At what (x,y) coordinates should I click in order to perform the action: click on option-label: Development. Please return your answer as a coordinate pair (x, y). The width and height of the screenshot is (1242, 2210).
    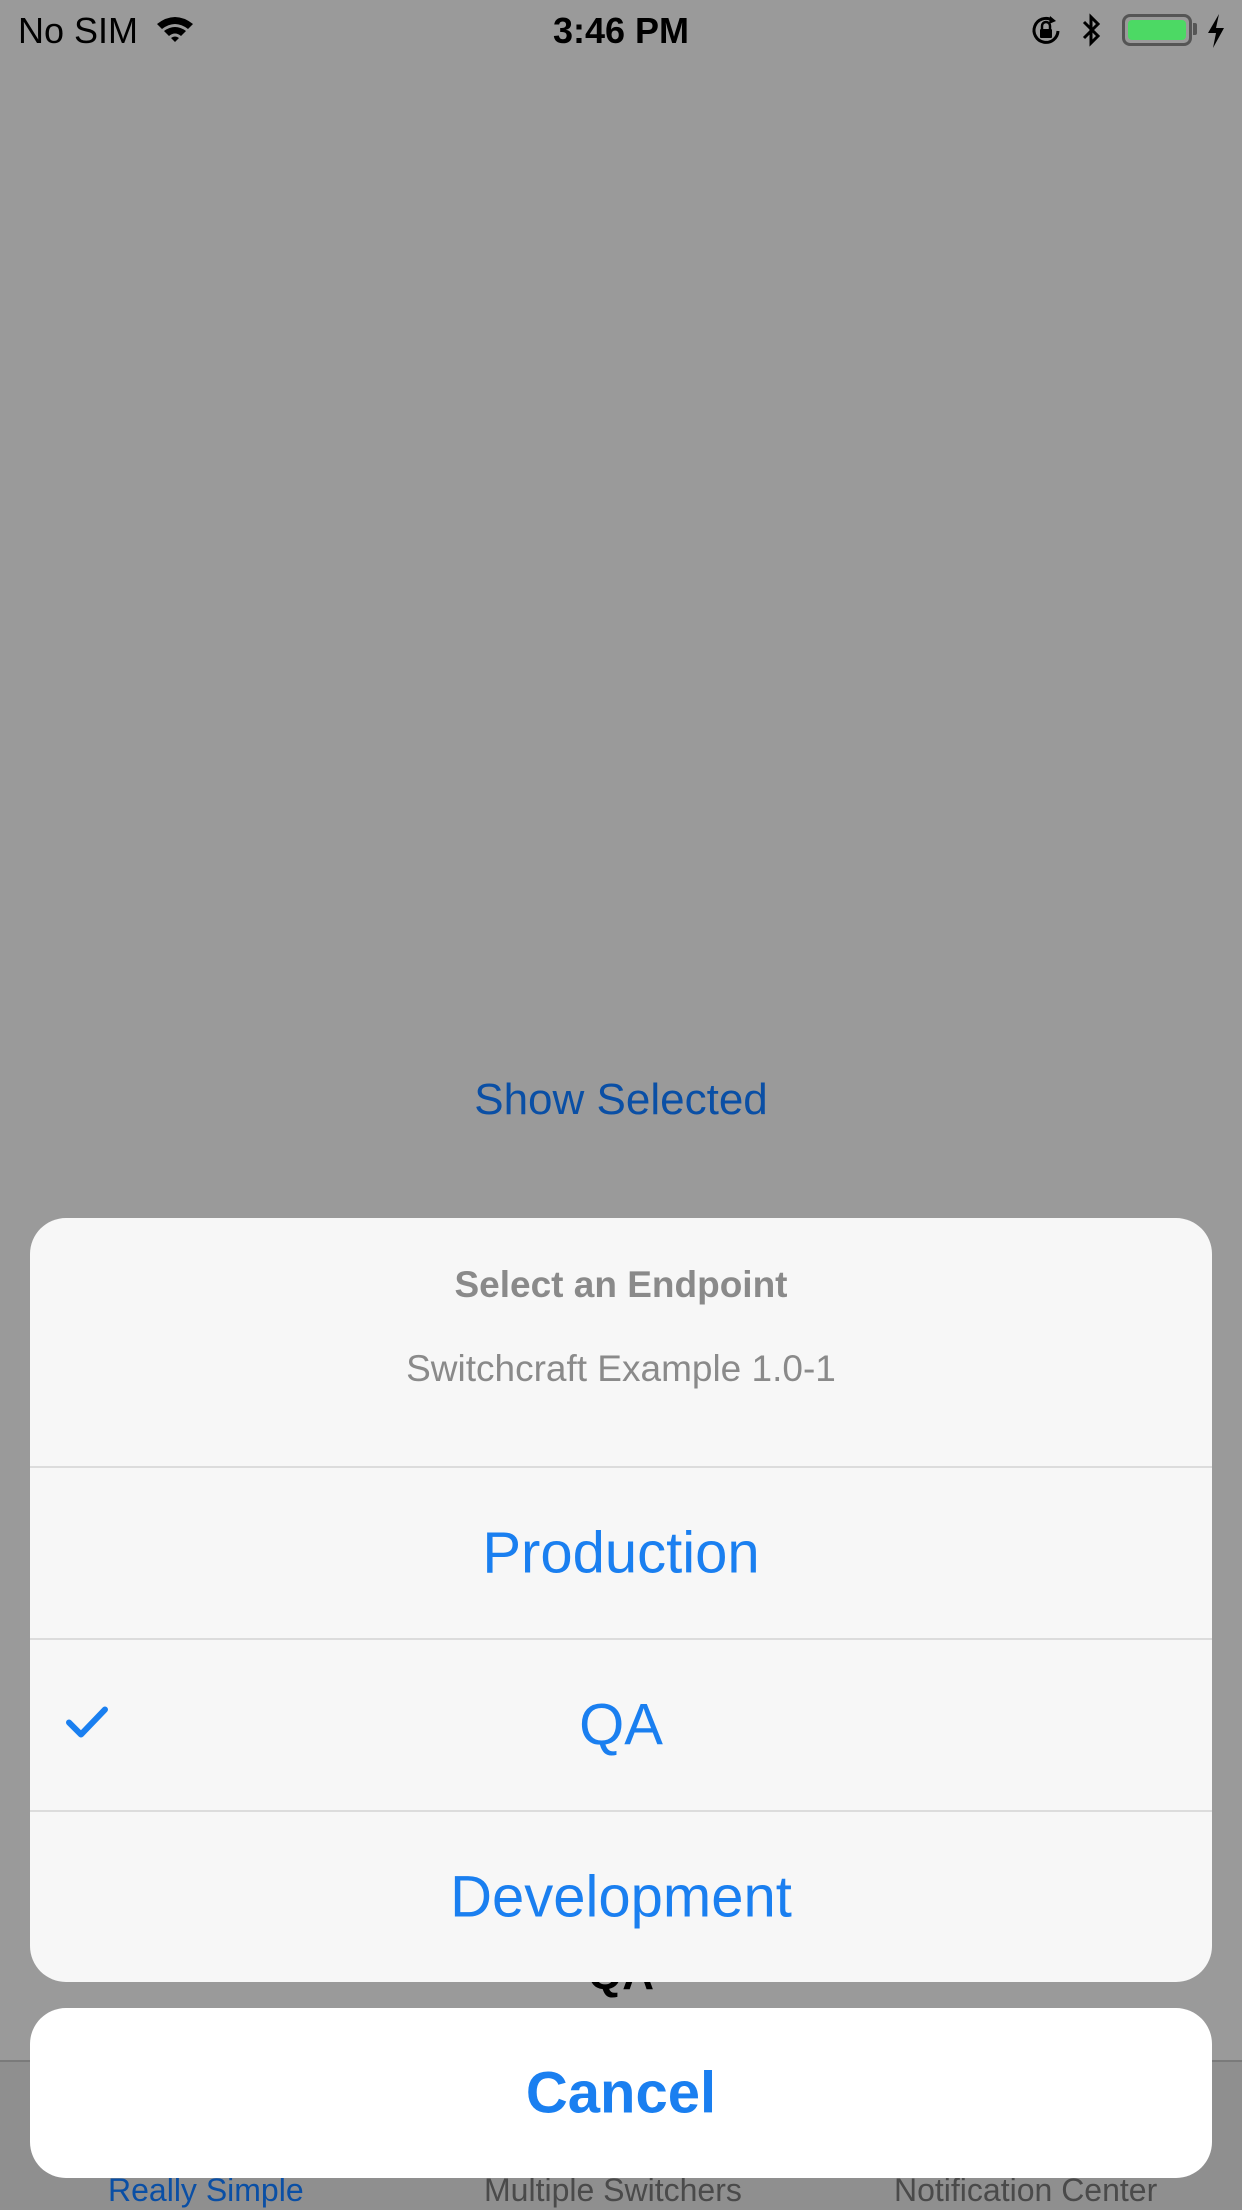
    Looking at the image, I should click on (621, 1897).